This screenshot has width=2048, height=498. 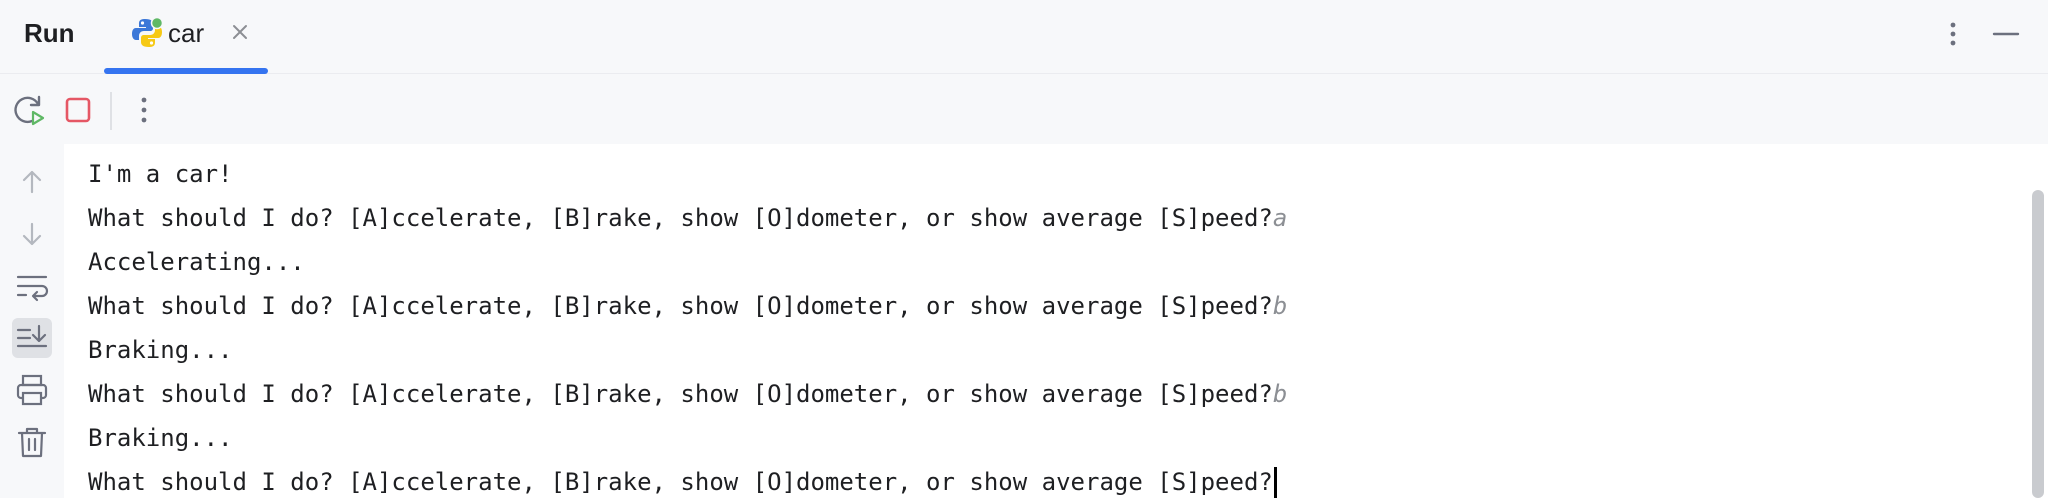 What do you see at coordinates (240, 32) in the screenshot?
I see `close-icon` at bounding box center [240, 32].